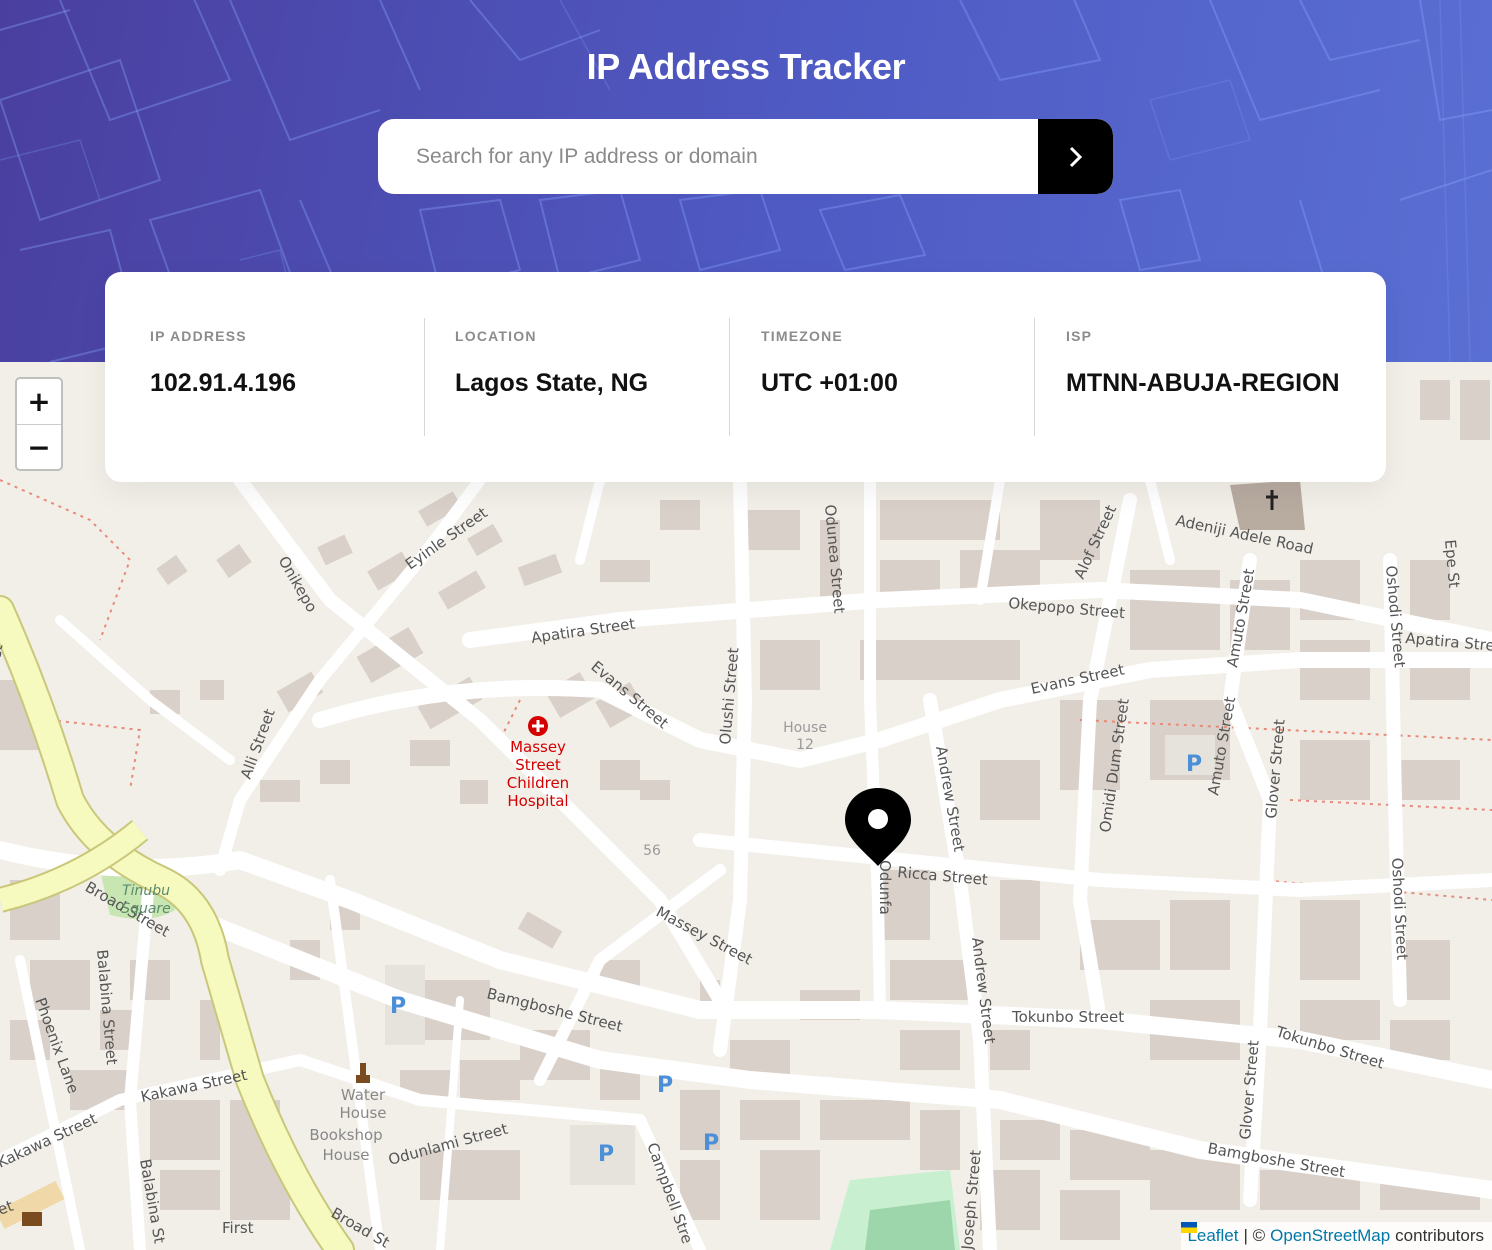 The height and width of the screenshot is (1250, 1492). Describe the element at coordinates (537, 801) in the screenshot. I see `map-label: Hospital` at that location.